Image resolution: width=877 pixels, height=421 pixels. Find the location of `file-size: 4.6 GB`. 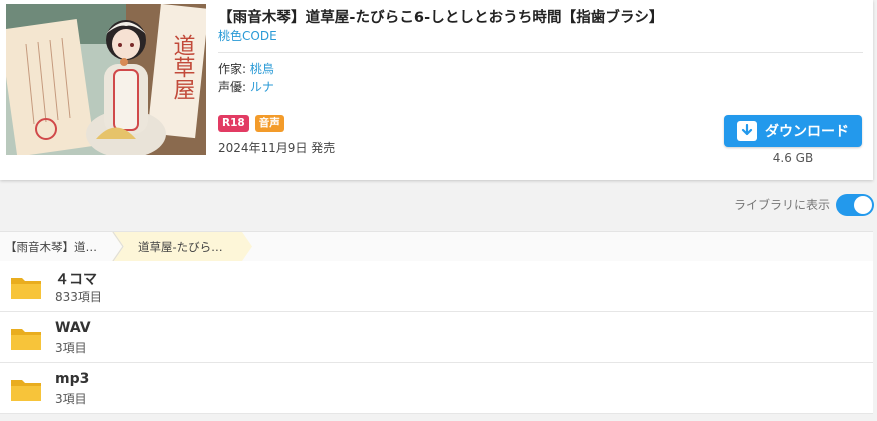

file-size: 4.6 GB is located at coordinates (793, 158).